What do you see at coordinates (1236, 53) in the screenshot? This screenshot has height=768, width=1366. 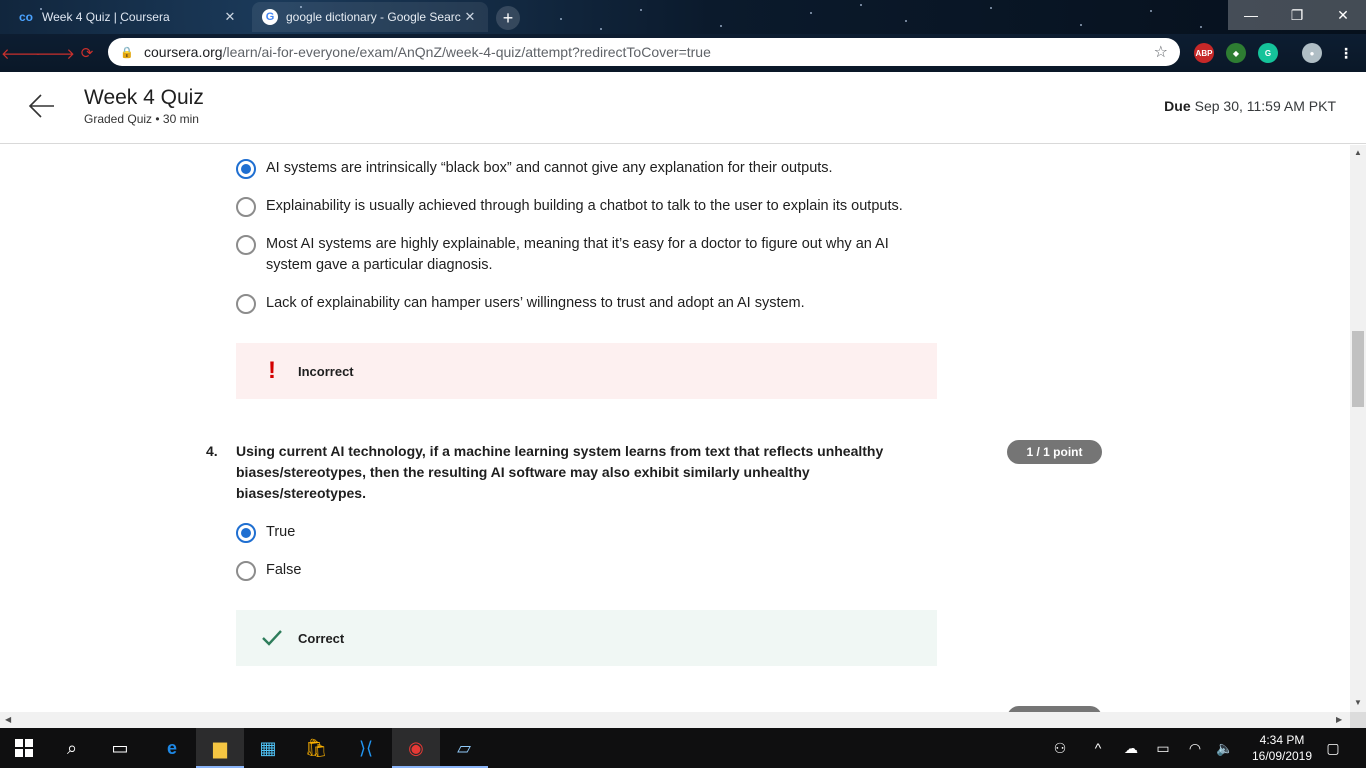 I see `extension-icon: ◆` at bounding box center [1236, 53].